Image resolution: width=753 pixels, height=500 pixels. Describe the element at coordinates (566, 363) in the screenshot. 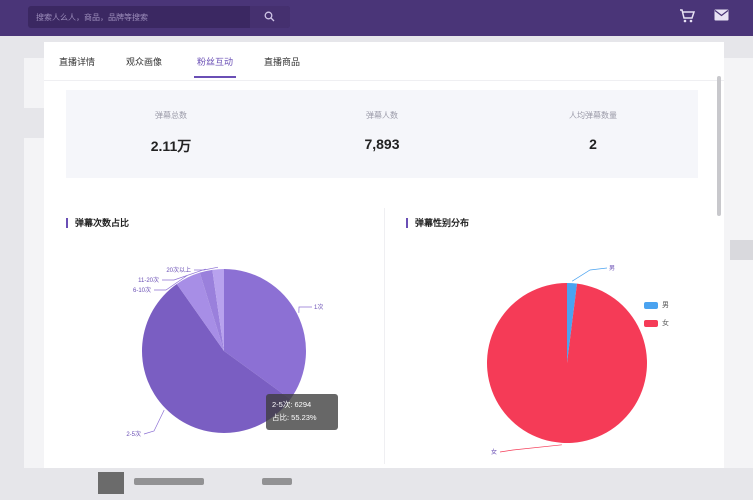

I see `pie-slice` at that location.